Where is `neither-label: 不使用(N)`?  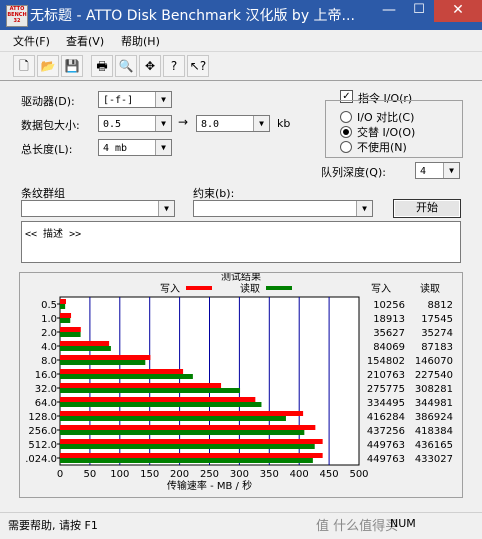
neither-label: 不使用(N) is located at coordinates (382, 147).